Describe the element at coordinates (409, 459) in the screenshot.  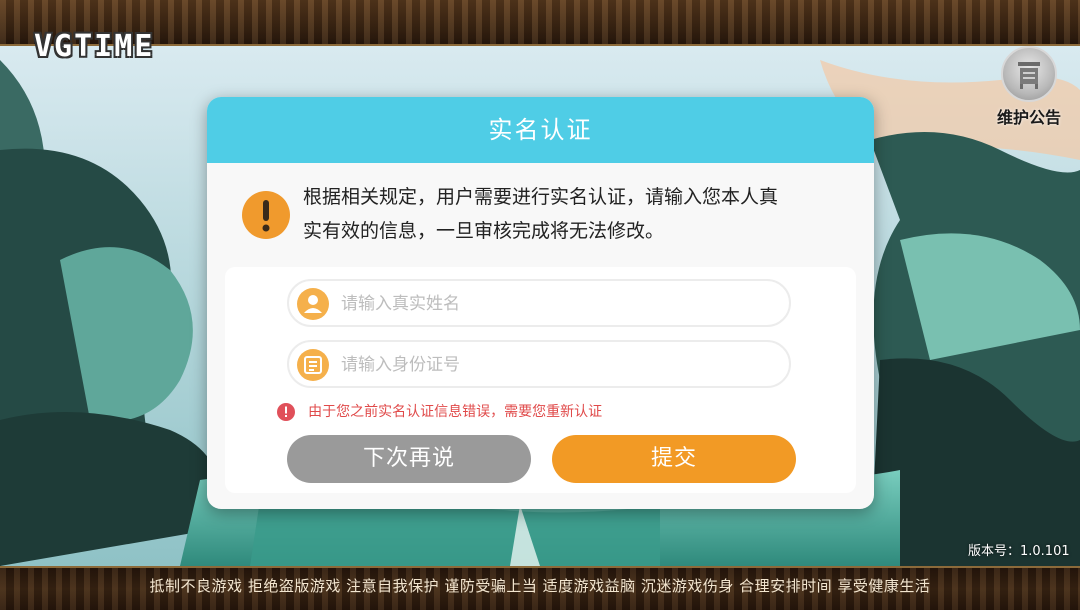
I see `later-button: 下次再说` at that location.